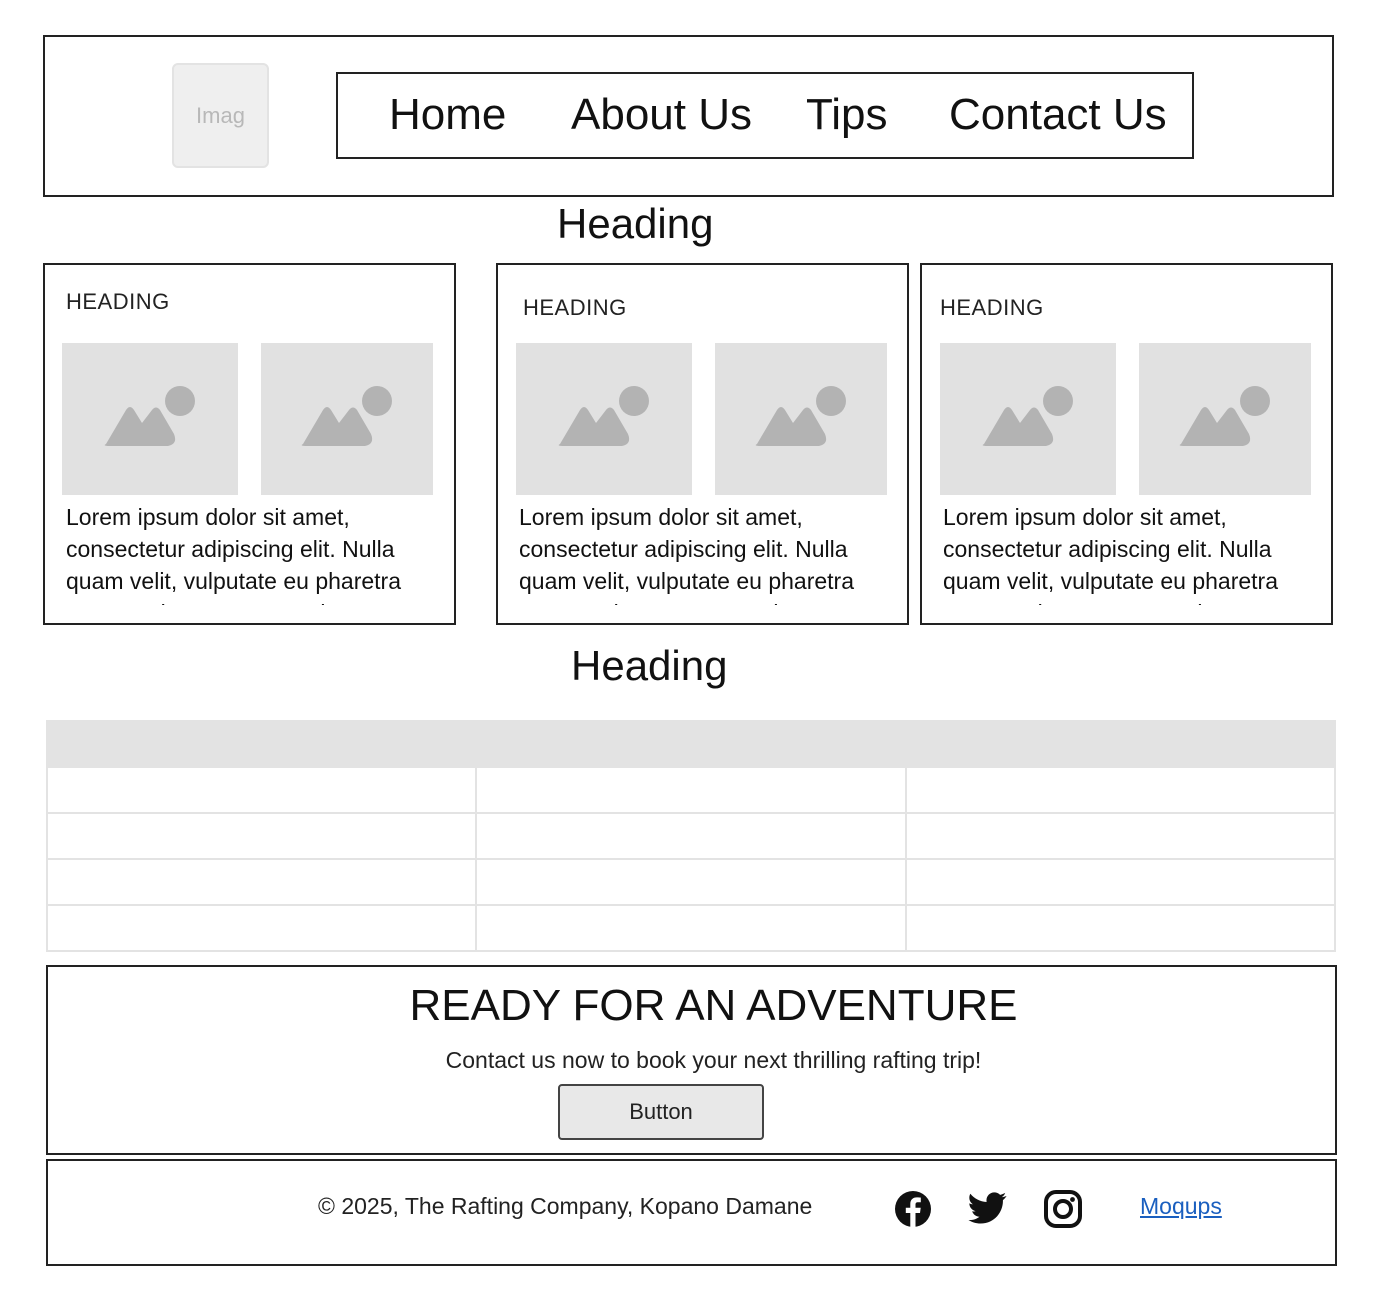  Describe the element at coordinates (1058, 115) in the screenshot. I see `nav-contact-us: Contact Us` at that location.